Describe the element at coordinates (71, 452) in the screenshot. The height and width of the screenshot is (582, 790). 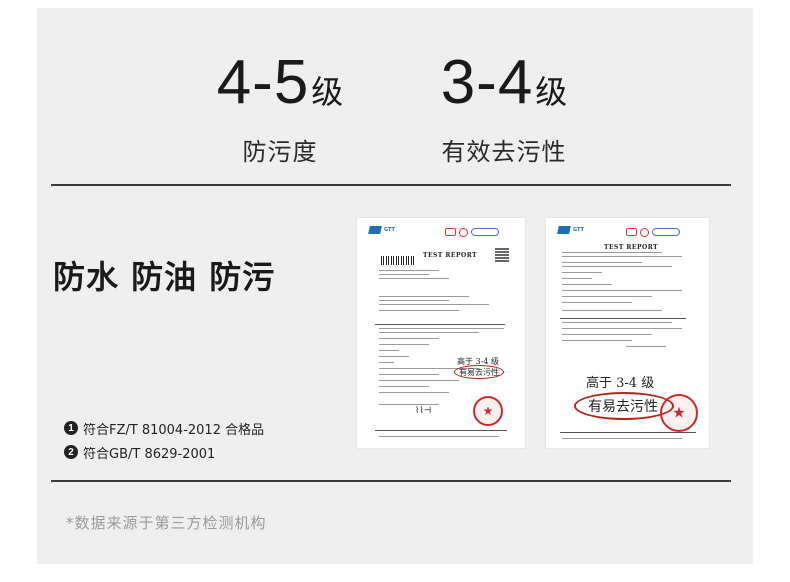
I see `number-badge: 2` at that location.